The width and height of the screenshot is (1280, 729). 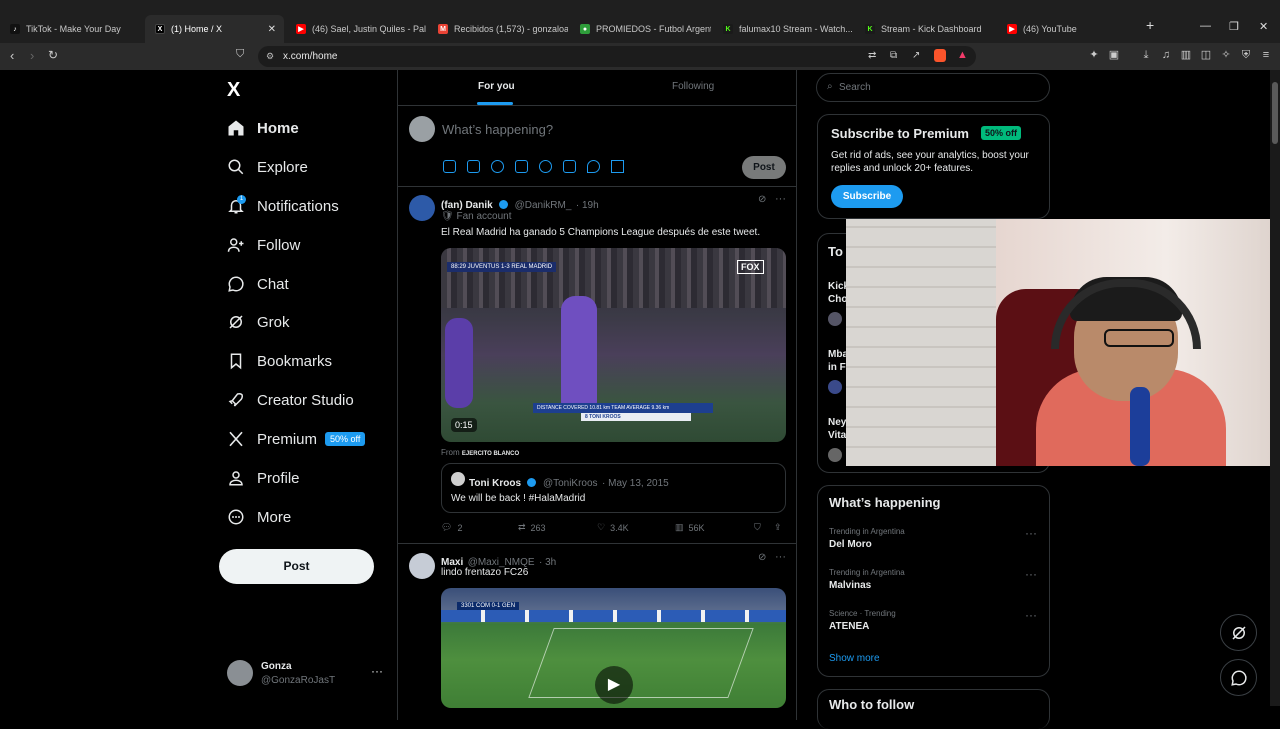 What do you see at coordinates (1094, 55) in the screenshot?
I see `extensions-icon: ✦` at bounding box center [1094, 55].